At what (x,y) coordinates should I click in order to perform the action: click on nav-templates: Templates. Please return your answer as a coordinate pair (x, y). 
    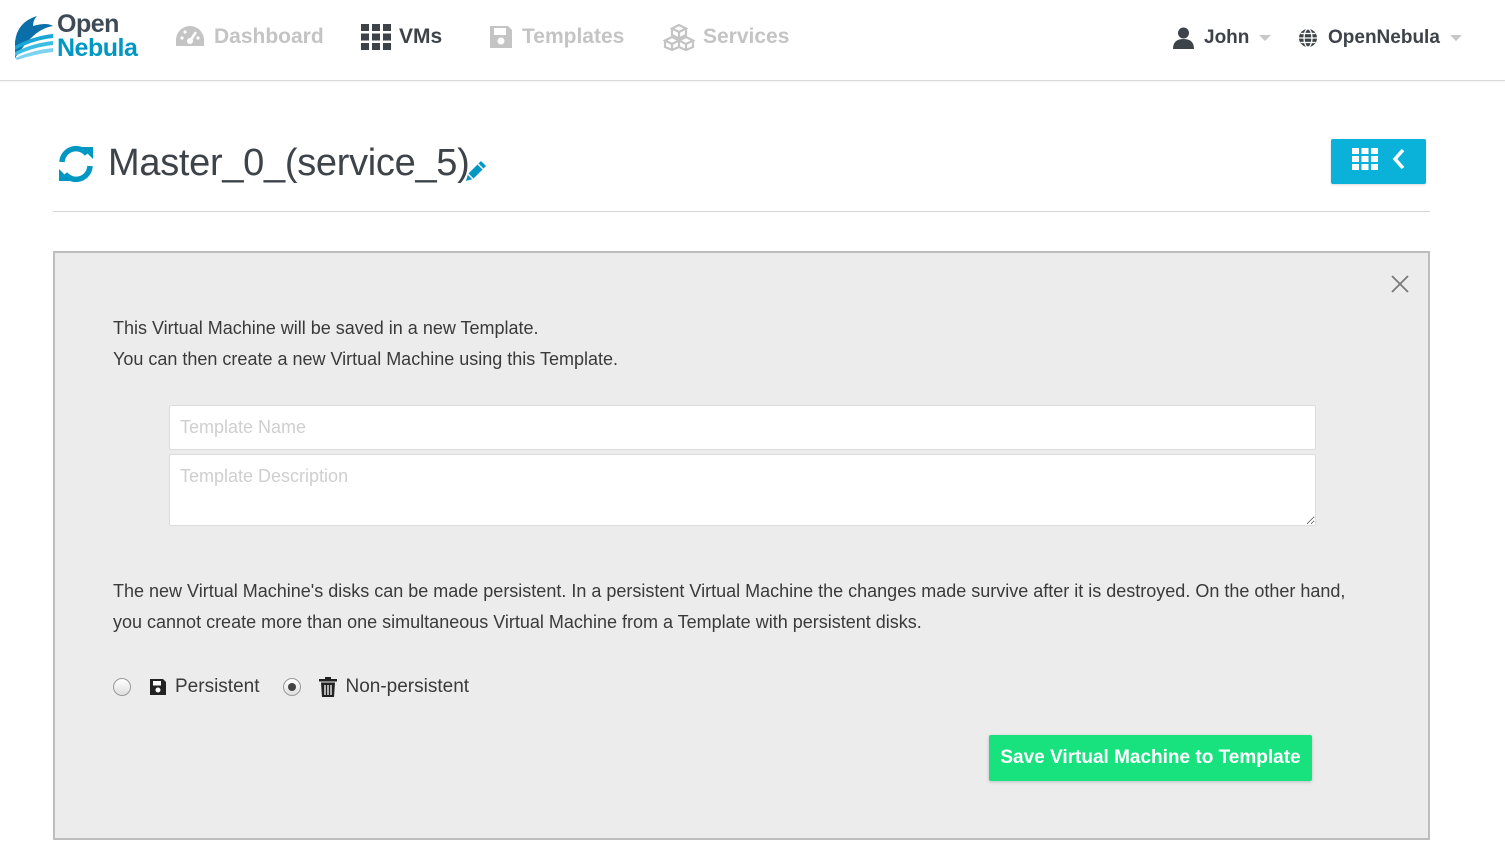
    Looking at the image, I should click on (556, 37).